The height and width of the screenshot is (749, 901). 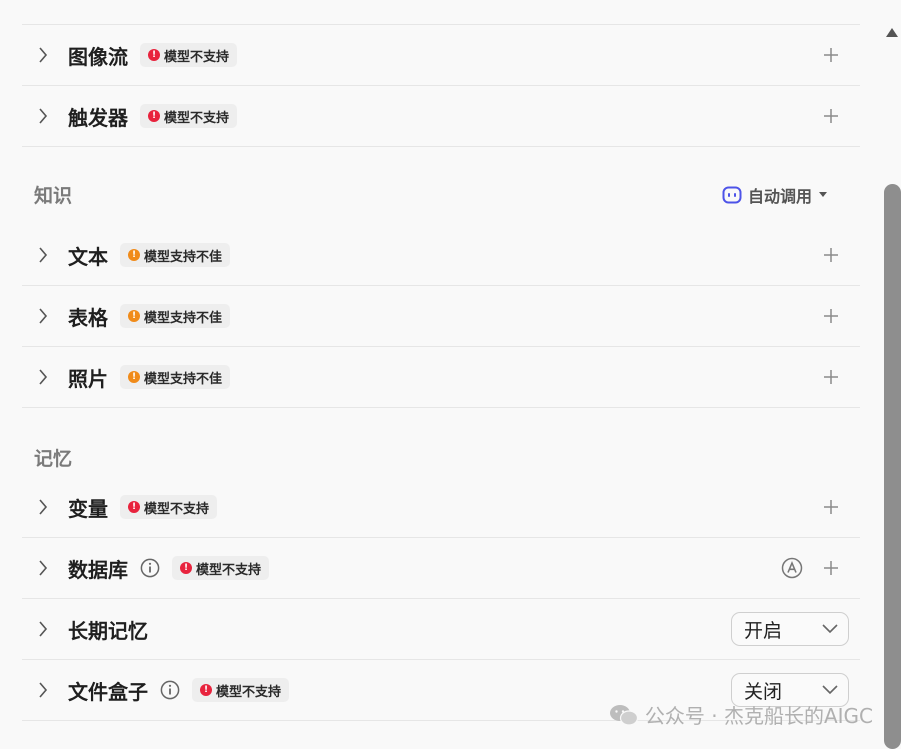 What do you see at coordinates (441, 316) in the screenshot?
I see `row-table: 表格 ! 模型支持不佳` at bounding box center [441, 316].